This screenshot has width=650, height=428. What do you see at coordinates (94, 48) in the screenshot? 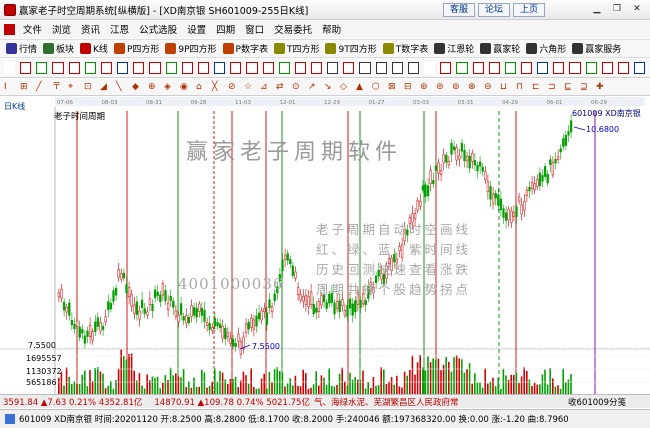
I see `toolbar-button: K线` at bounding box center [94, 48].